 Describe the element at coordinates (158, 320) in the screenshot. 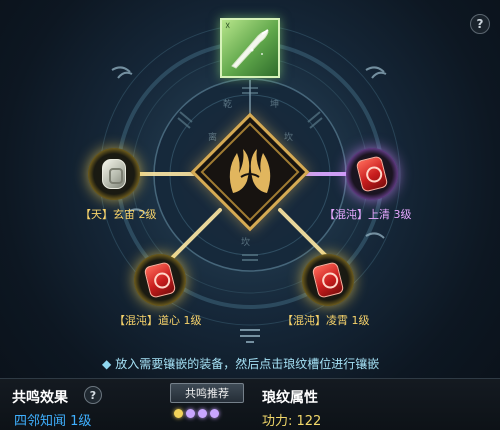

I see `rune-slot-daoxin-label: 【混沌】道心 1级` at that location.